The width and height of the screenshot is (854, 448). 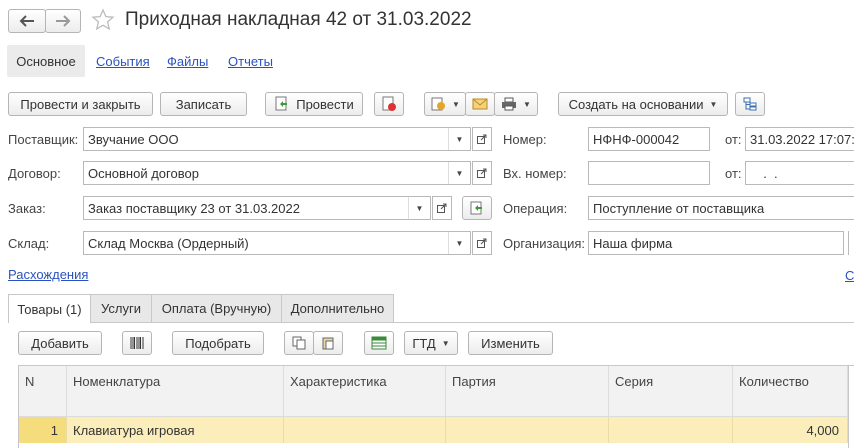 What do you see at coordinates (438, 104) in the screenshot?
I see `document-add-icon` at bounding box center [438, 104].